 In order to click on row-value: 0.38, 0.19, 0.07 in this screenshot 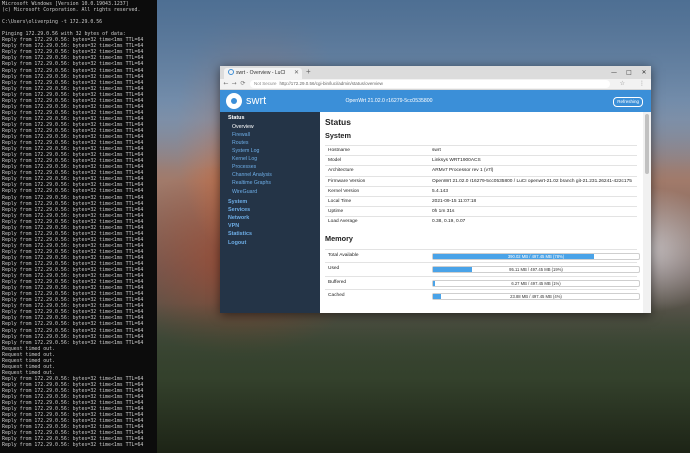, I will do `click(449, 222)`.